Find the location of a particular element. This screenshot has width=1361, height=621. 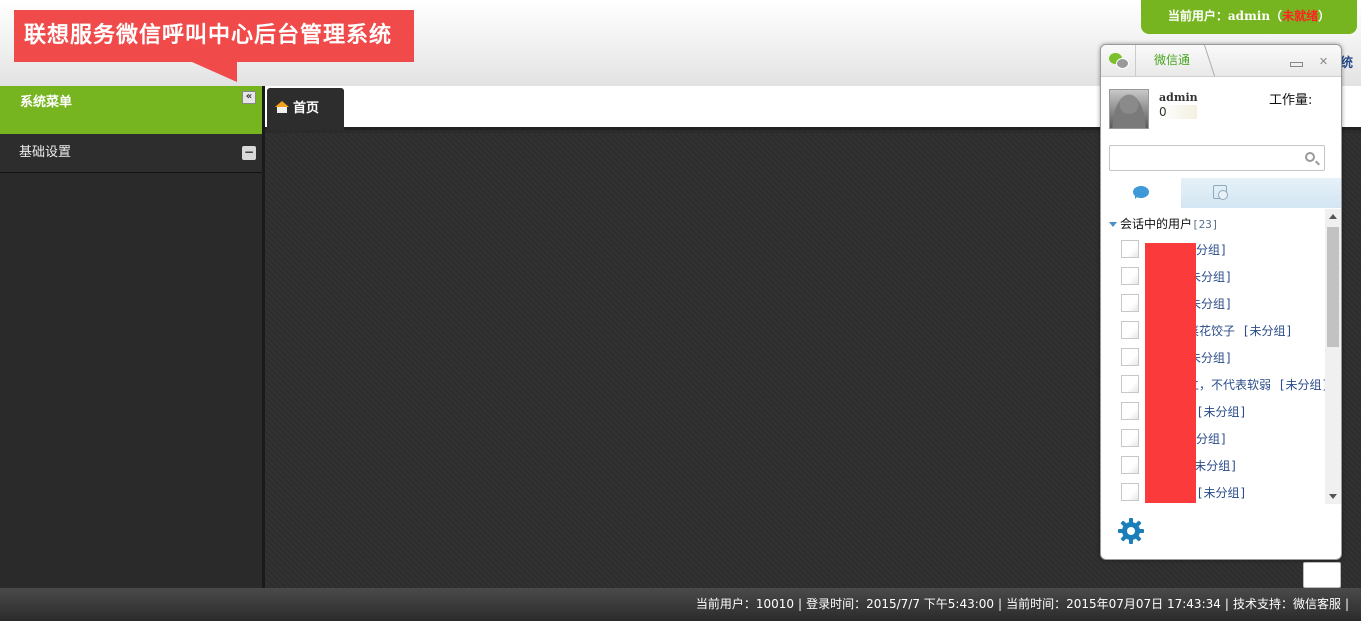

sidebar-item-basic-settings: 基础设置 − is located at coordinates (131, 153).